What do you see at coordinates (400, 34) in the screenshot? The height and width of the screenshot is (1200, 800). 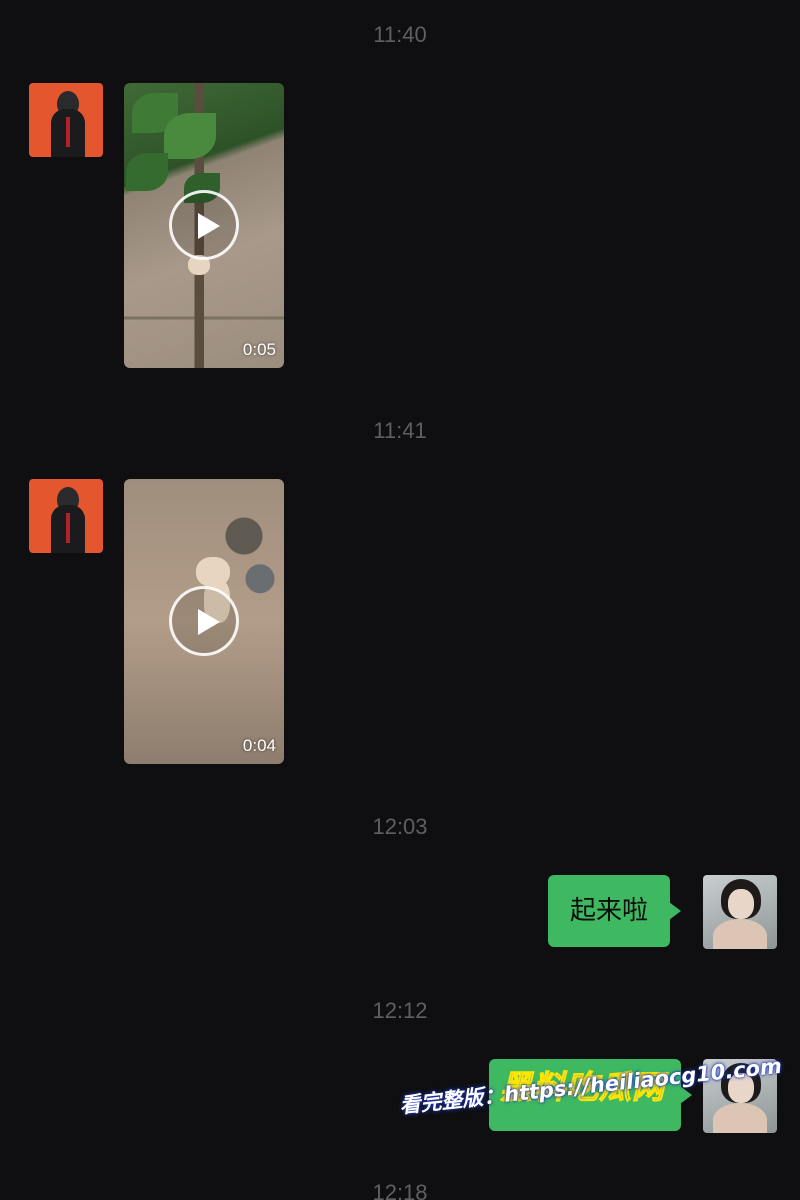 I see `timestamp: 11:40` at bounding box center [400, 34].